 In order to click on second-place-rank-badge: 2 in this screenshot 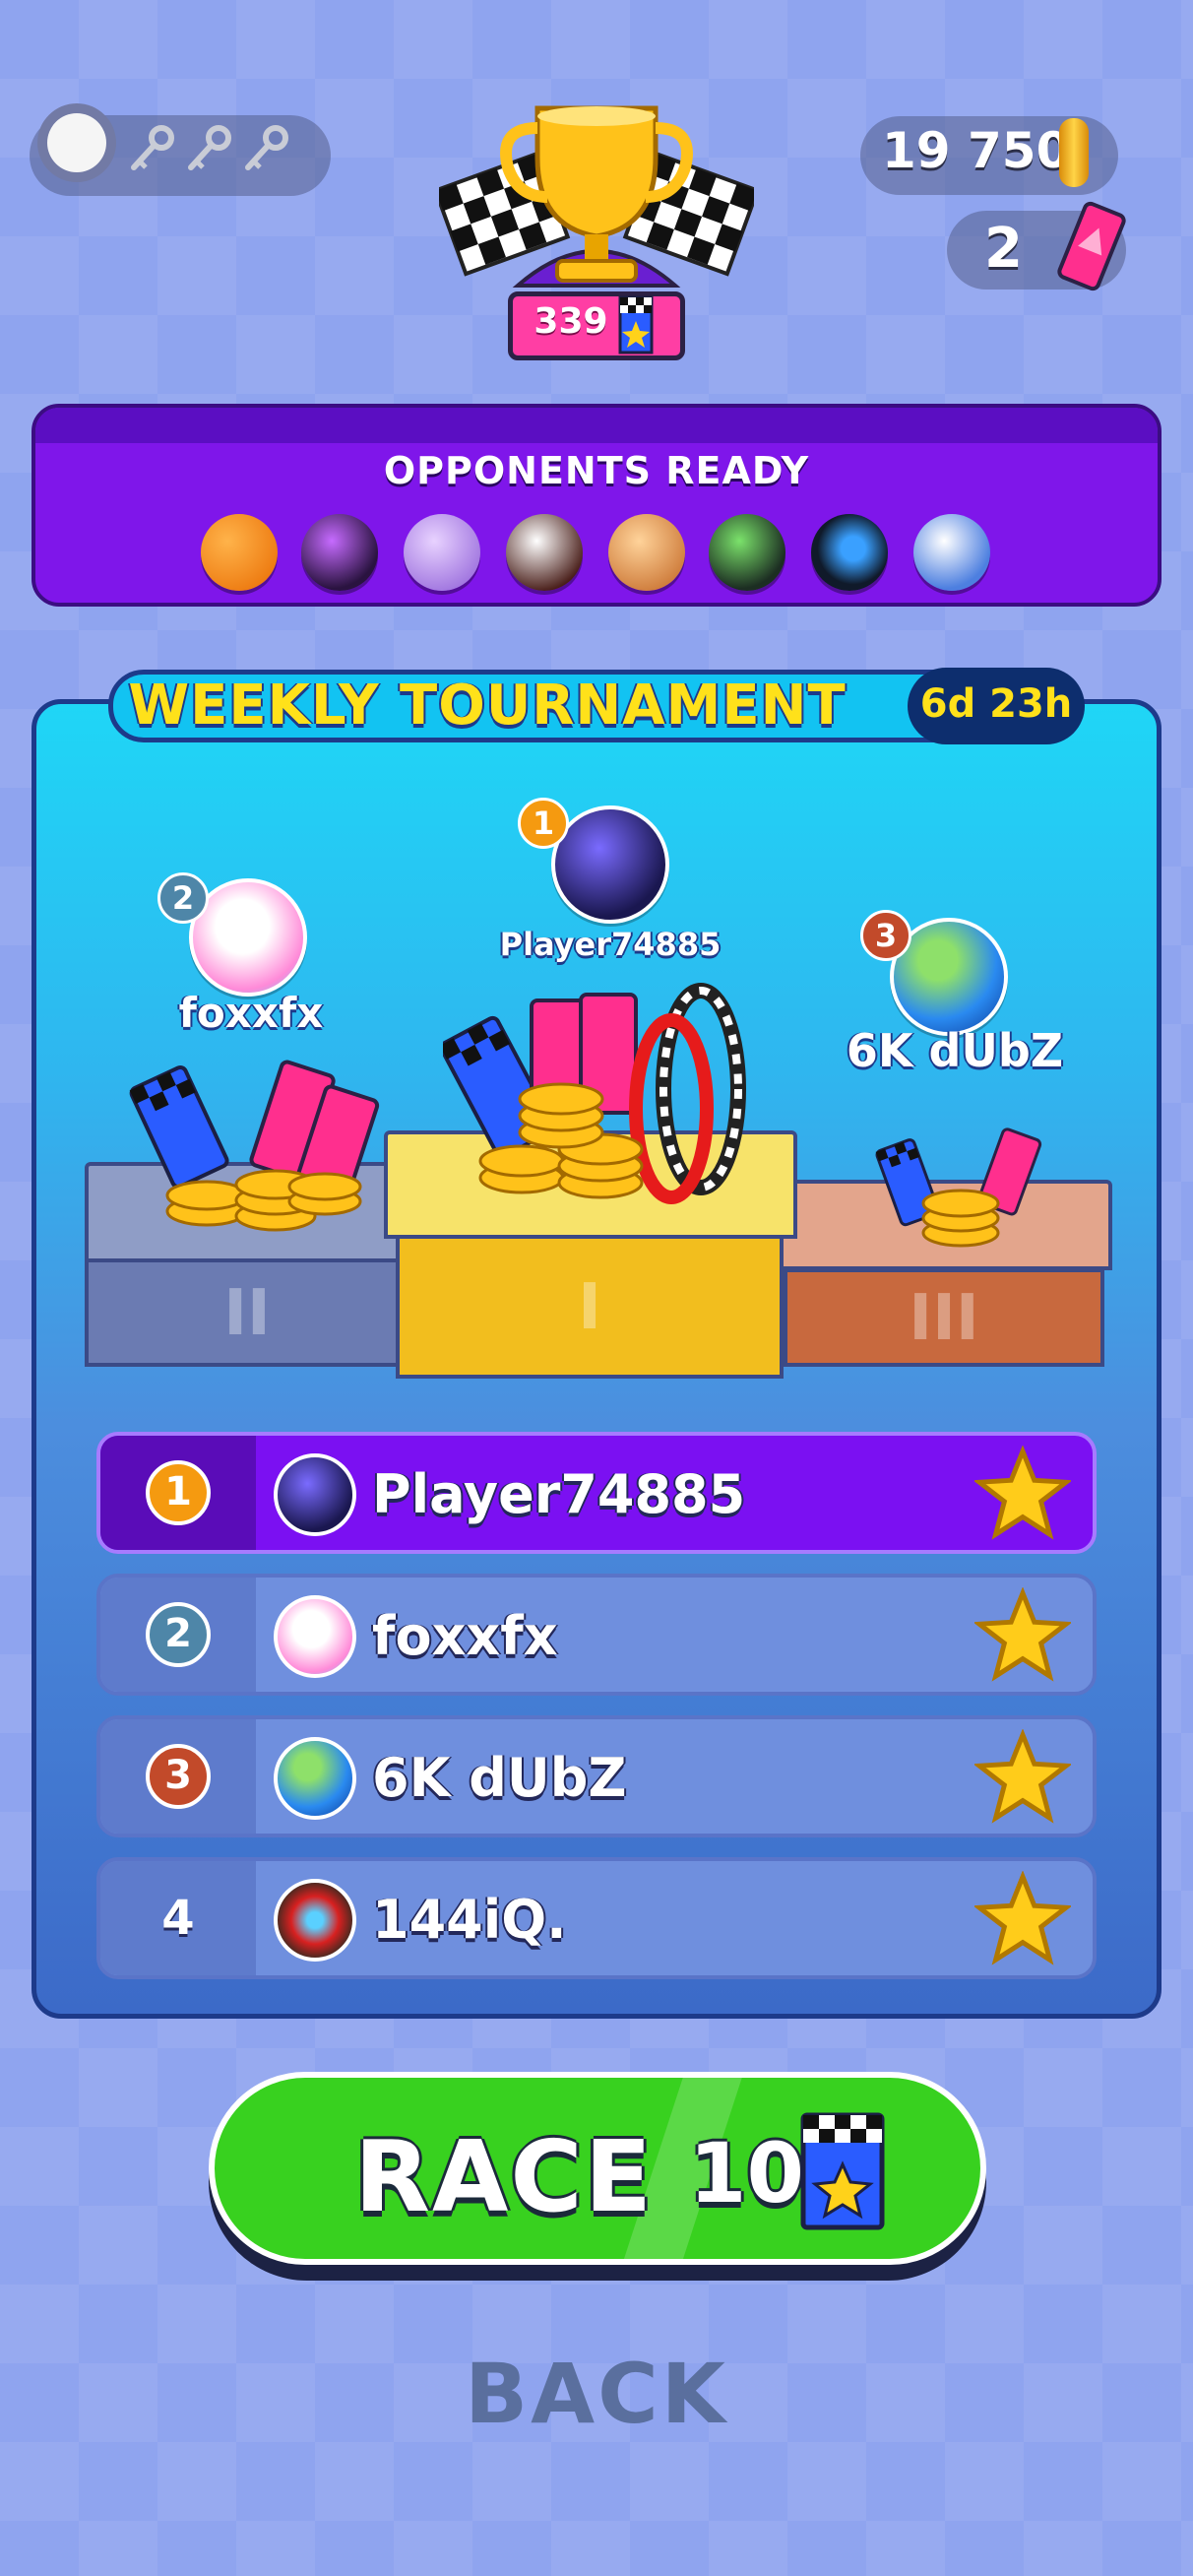, I will do `click(183, 898)`.